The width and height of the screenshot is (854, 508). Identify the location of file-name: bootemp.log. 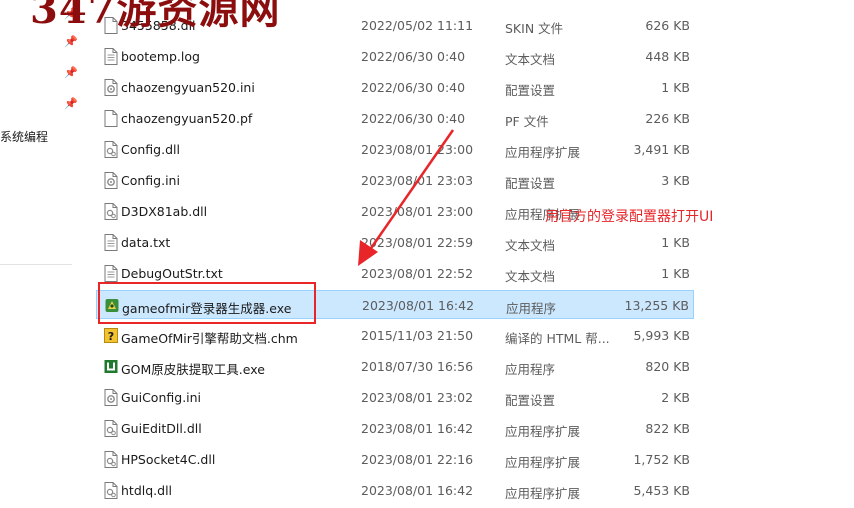
(160, 56).